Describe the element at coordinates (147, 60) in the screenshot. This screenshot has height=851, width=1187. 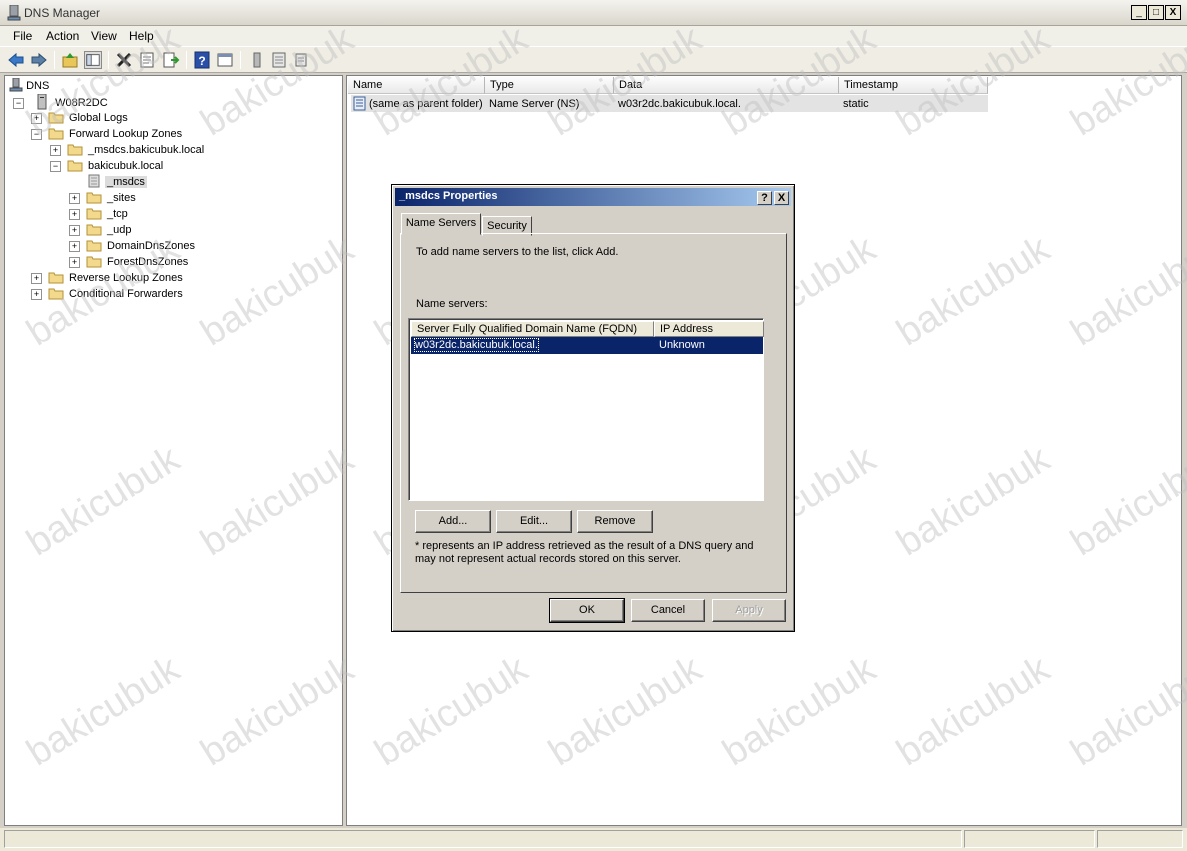
I see `properties-icon` at that location.